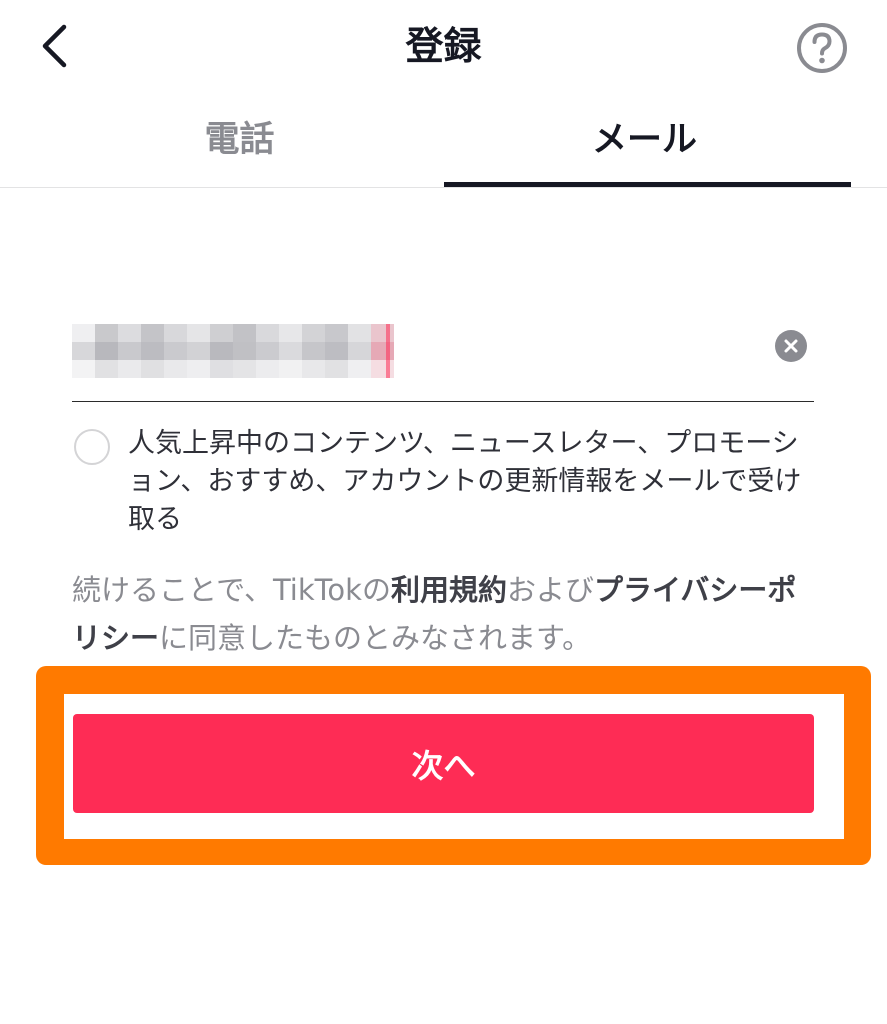 This screenshot has height=1024, width=887. I want to click on terms-middle: および, so click(550, 590).